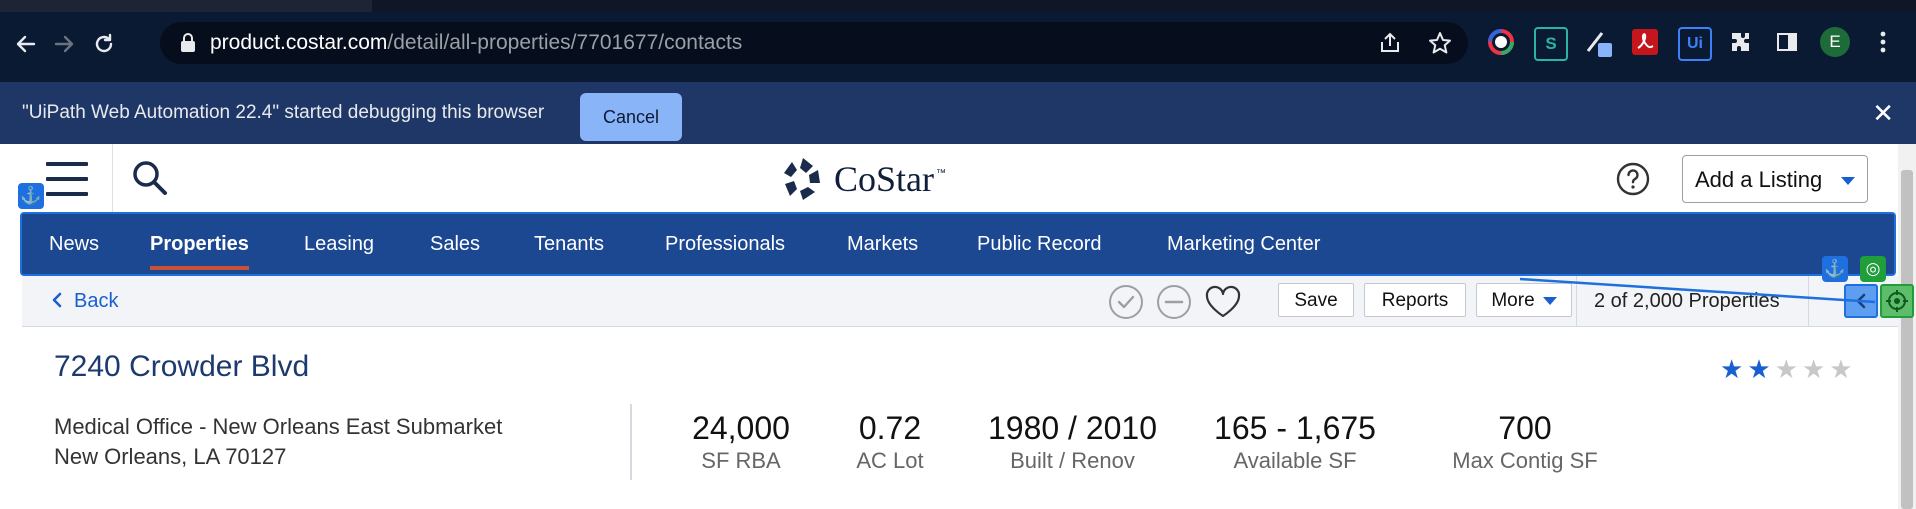  What do you see at coordinates (299, 42) in the screenshot?
I see `url-domain: product.costar.com` at bounding box center [299, 42].